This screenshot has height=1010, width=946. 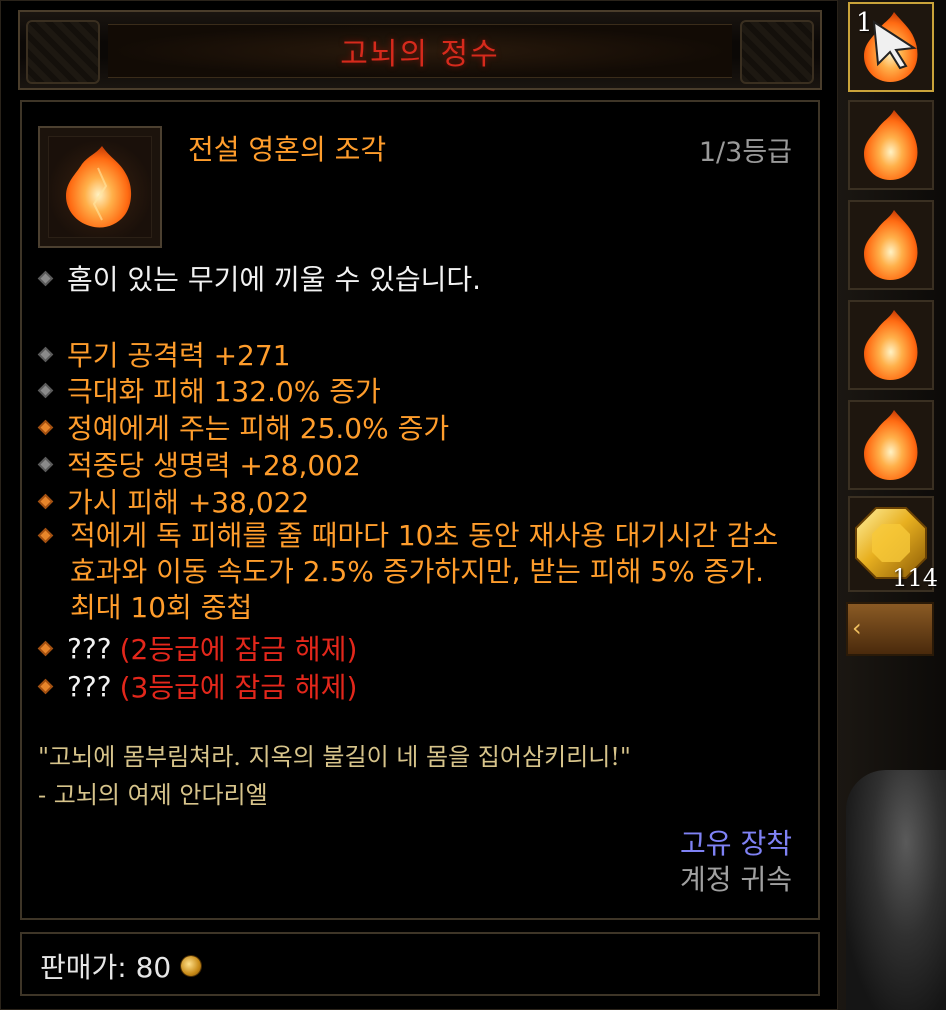 I want to click on stat-line: 적중당 생명력 +28,002, so click(x=199, y=464).